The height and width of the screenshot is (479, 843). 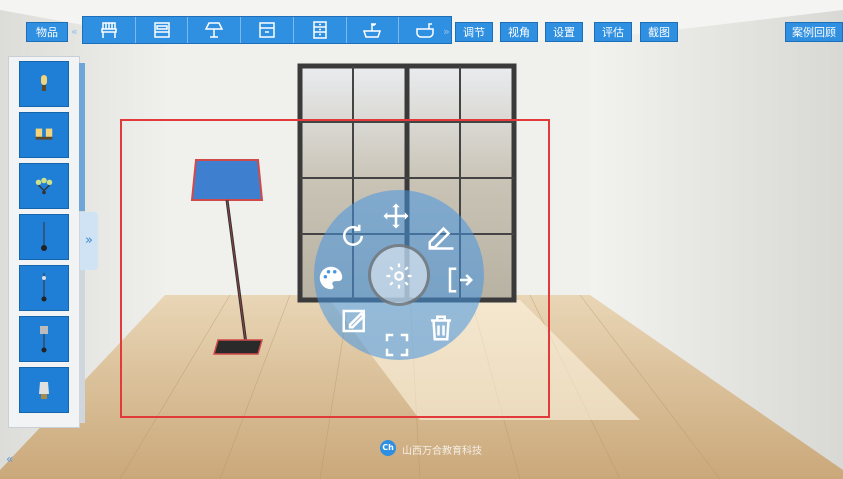 What do you see at coordinates (44, 237) in the screenshot?
I see `pendant-lamp-icon` at bounding box center [44, 237].